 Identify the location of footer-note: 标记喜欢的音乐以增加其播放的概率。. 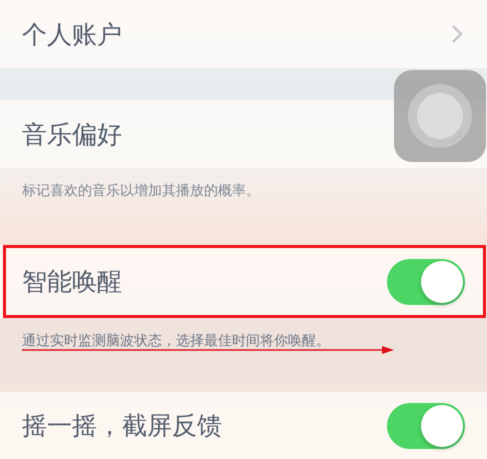
(141, 191).